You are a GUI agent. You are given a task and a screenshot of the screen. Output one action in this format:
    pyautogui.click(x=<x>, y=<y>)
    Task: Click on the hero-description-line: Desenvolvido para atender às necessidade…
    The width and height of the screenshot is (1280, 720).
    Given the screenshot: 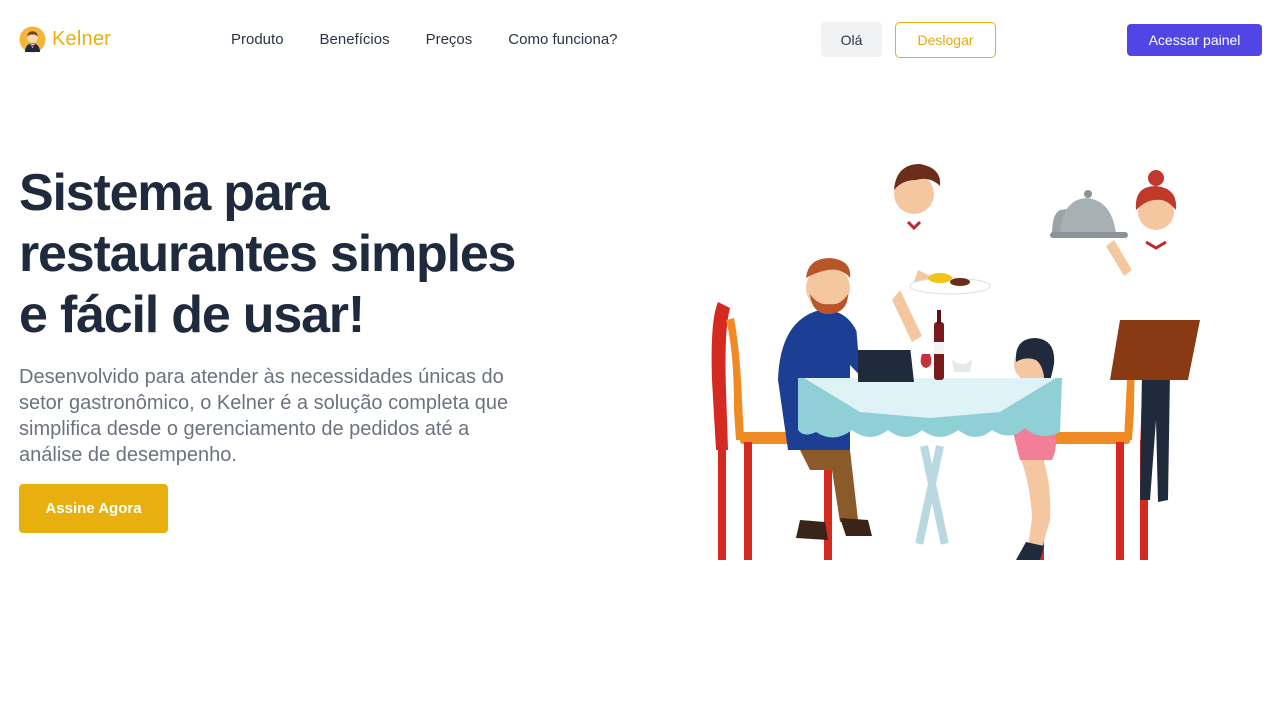 What is the action you would take?
    pyautogui.click(x=261, y=377)
    